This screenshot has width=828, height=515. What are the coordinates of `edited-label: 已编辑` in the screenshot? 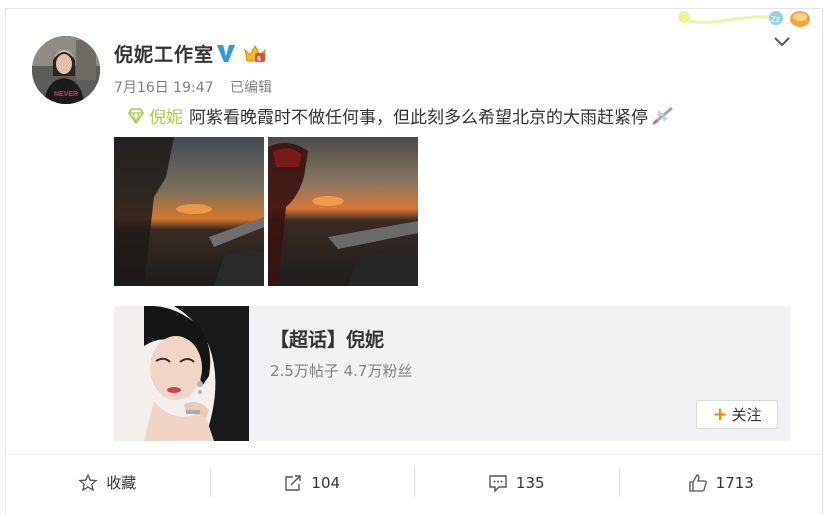 It's located at (251, 88).